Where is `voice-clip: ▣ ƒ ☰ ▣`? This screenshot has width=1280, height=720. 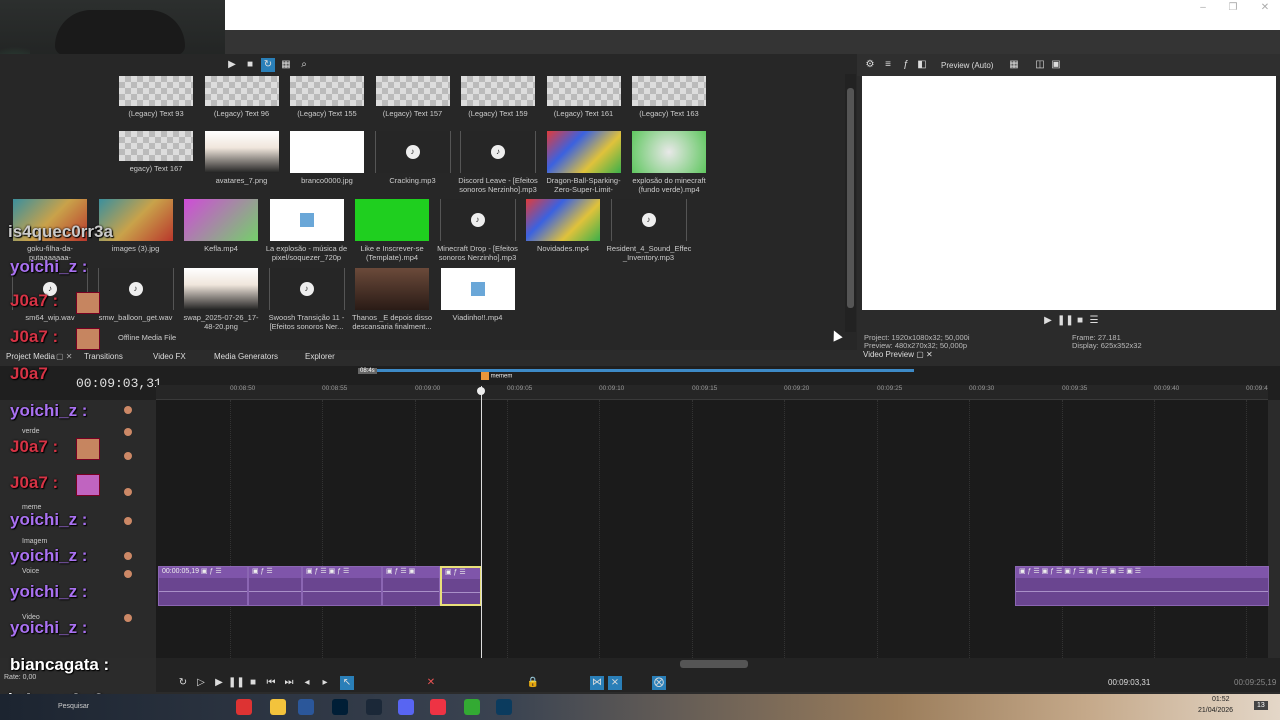 voice-clip: ▣ ƒ ☰ ▣ is located at coordinates (411, 586).